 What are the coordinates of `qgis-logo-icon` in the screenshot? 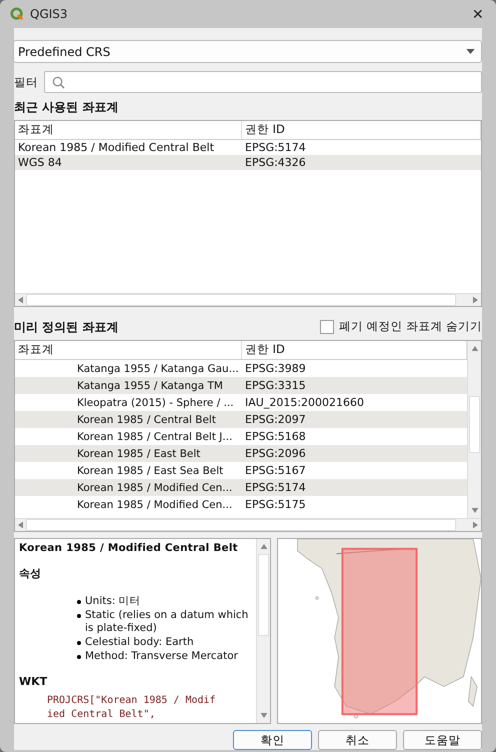 It's located at (17, 14).